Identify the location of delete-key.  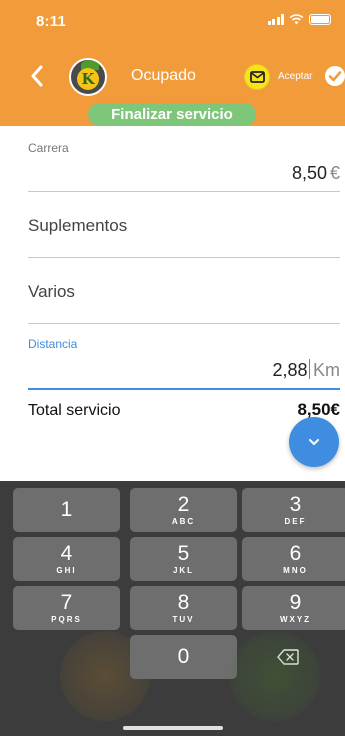
(288, 658).